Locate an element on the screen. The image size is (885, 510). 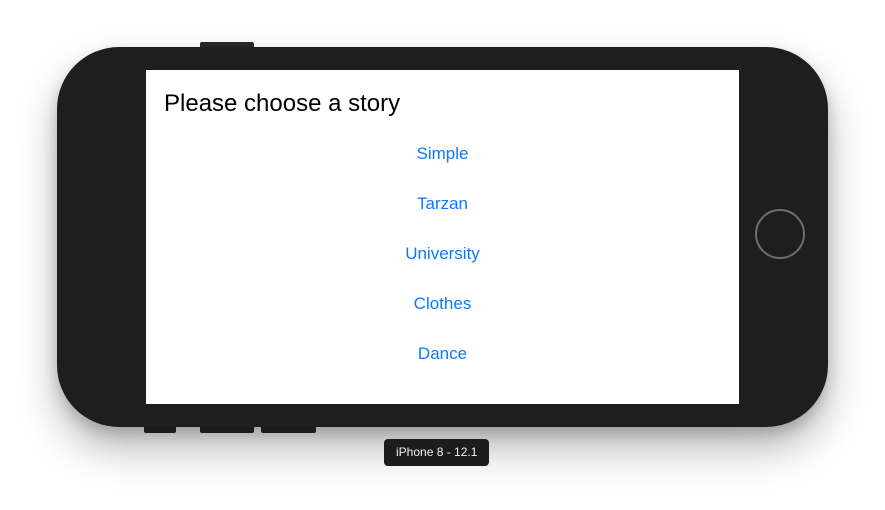
story-button-university: University is located at coordinates (442, 254).